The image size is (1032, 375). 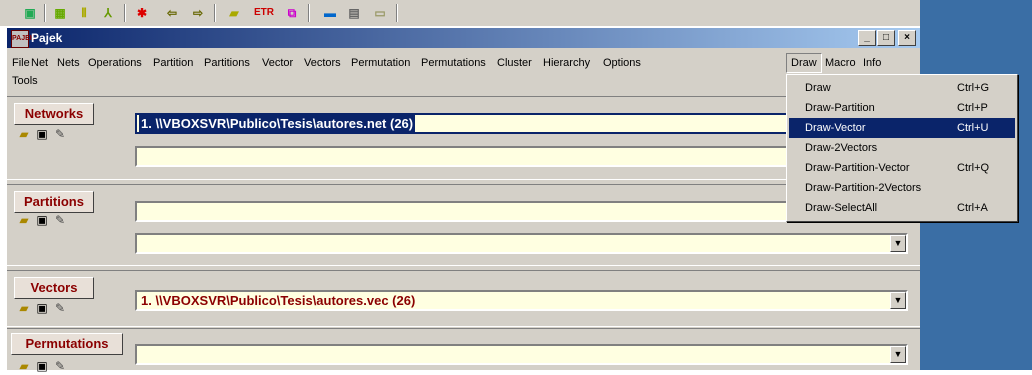 I want to click on menu-file: File, so click(x=21, y=63).